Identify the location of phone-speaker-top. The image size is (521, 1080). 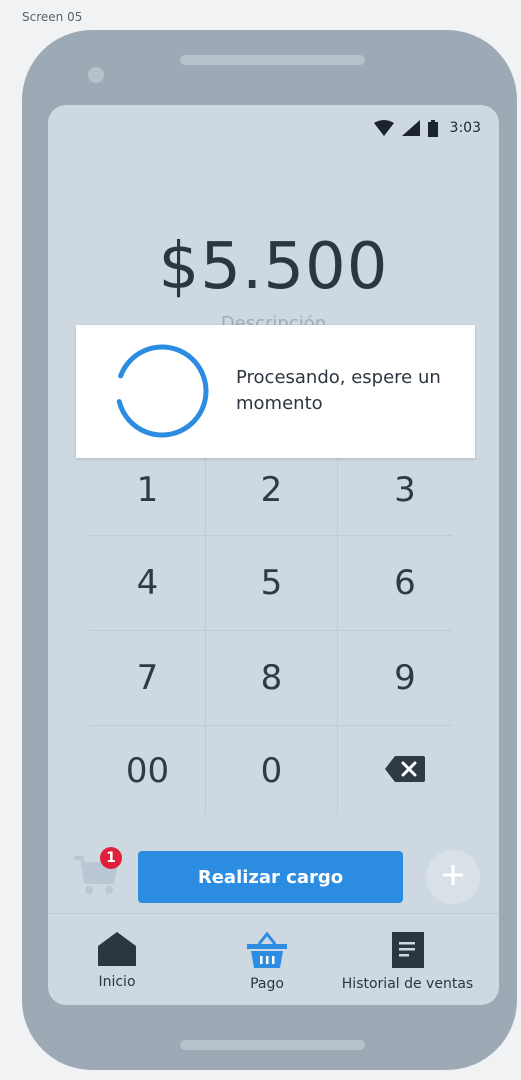
(272, 60).